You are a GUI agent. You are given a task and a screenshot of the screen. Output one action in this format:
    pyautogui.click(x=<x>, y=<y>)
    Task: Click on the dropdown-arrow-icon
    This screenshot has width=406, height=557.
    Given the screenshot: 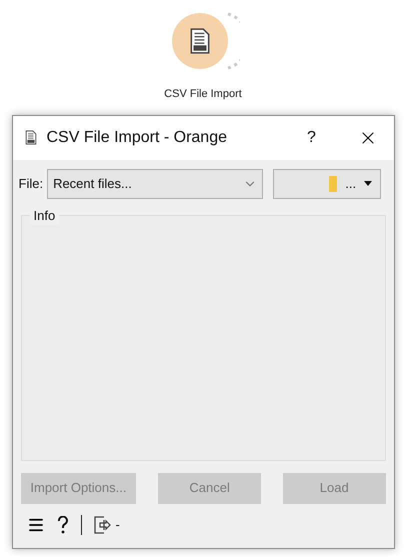 What is the action you would take?
    pyautogui.click(x=368, y=183)
    